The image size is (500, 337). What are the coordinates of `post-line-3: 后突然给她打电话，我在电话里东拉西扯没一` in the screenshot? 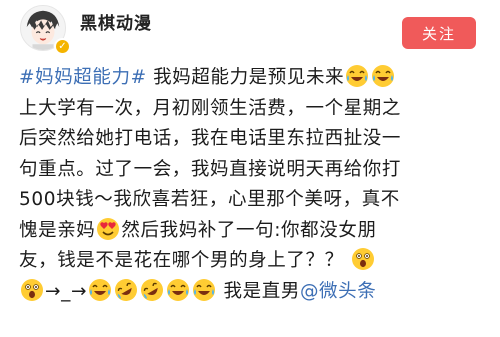 It's located at (210, 138).